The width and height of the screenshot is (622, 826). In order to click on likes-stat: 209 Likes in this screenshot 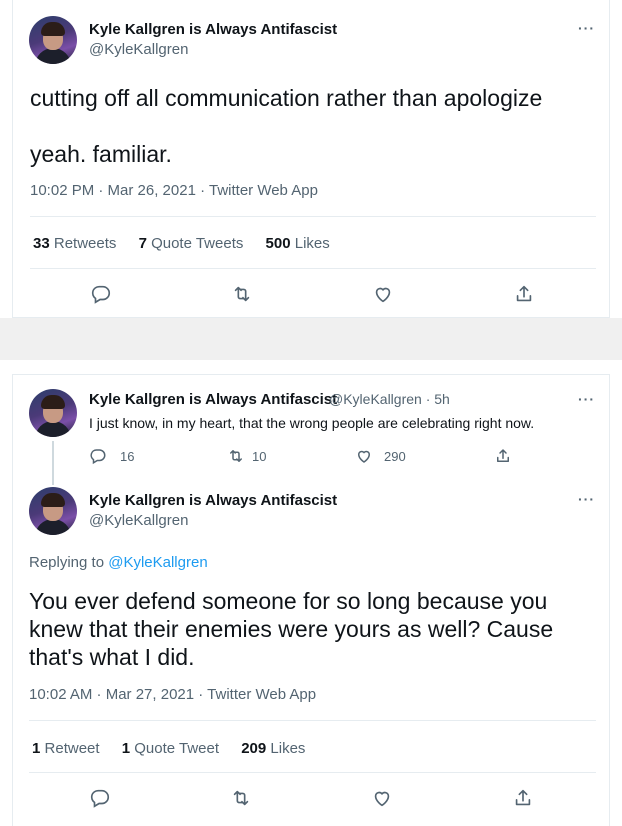, I will do `click(273, 748)`.